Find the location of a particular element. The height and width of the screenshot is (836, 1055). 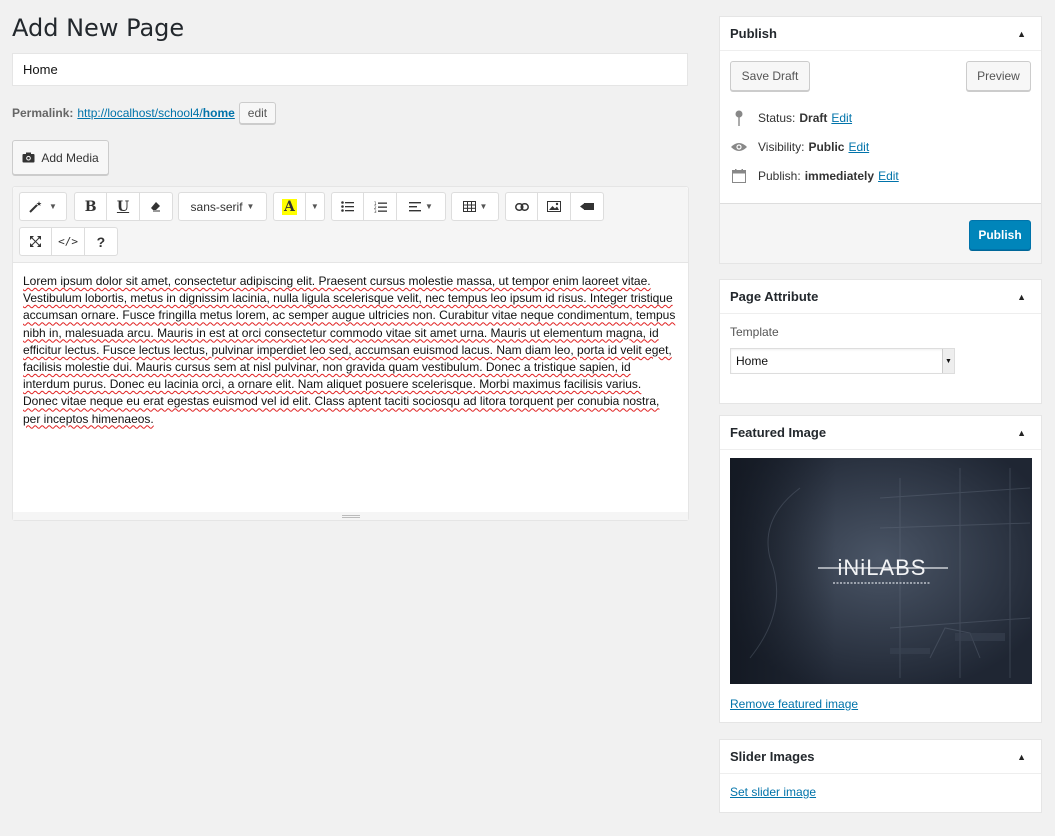

eraser-icon is located at coordinates (156, 206).